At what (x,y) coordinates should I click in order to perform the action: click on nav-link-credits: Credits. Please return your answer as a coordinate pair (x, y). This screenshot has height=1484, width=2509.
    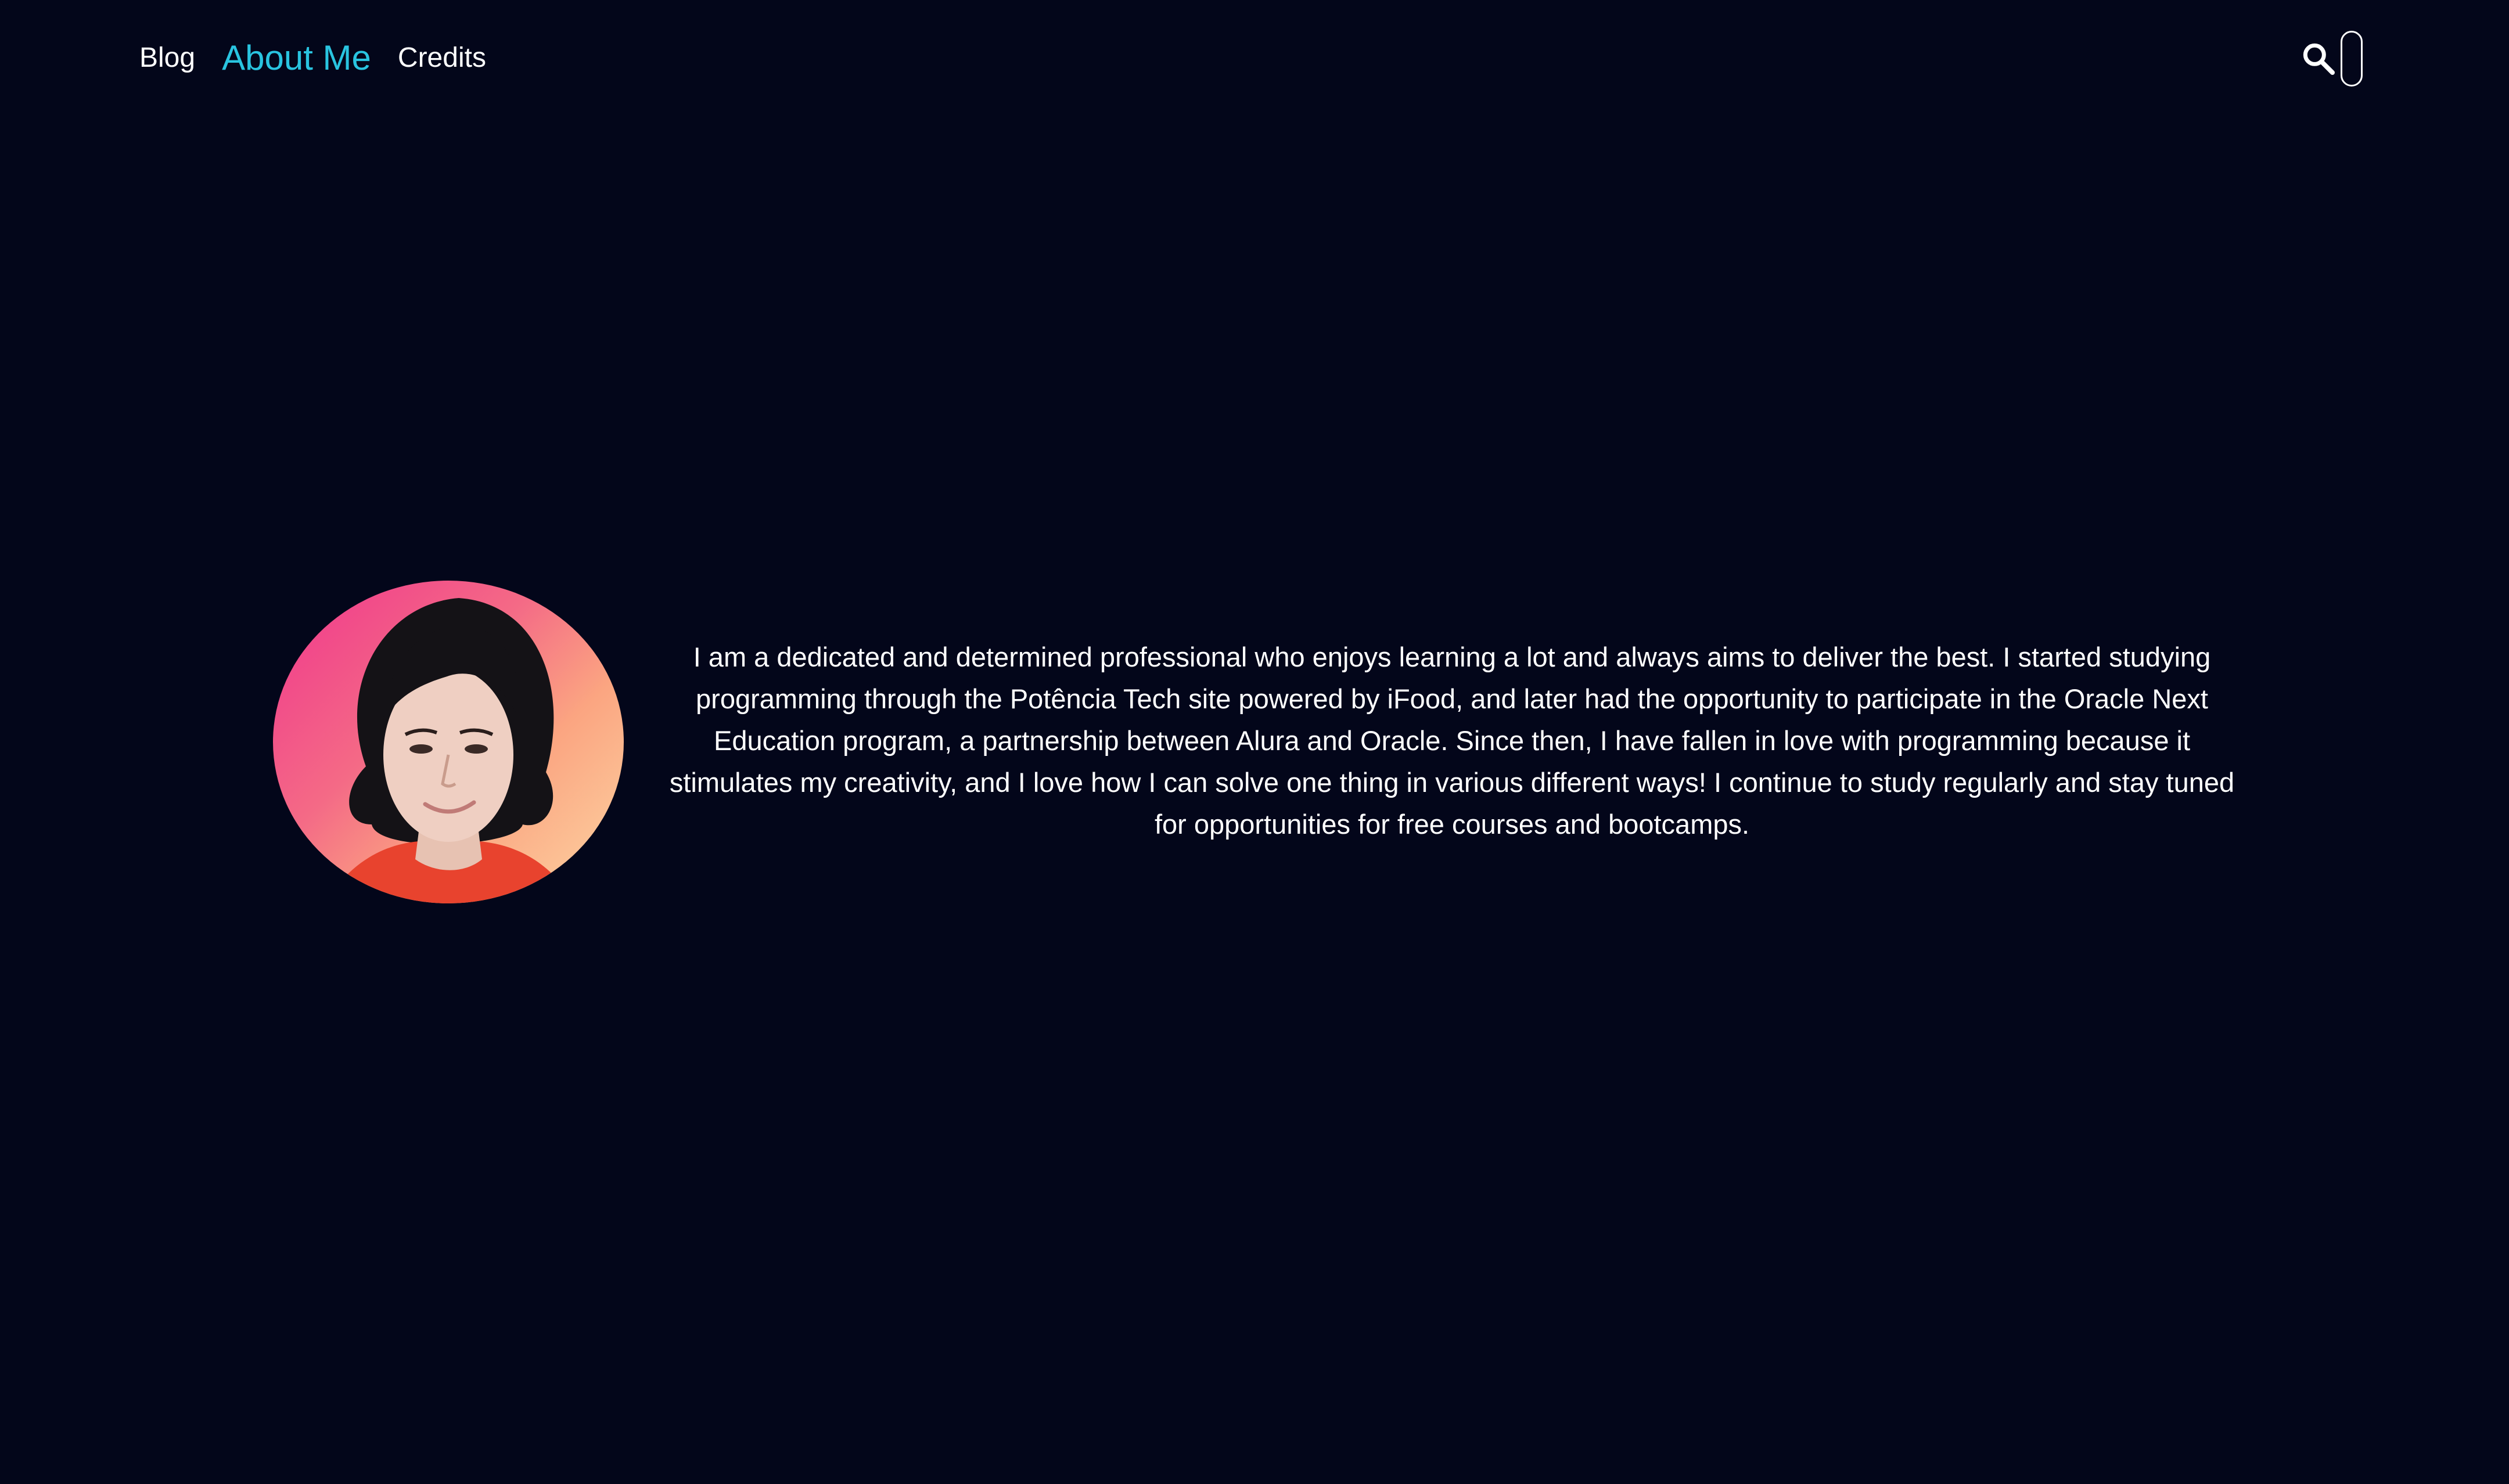
    Looking at the image, I should click on (442, 58).